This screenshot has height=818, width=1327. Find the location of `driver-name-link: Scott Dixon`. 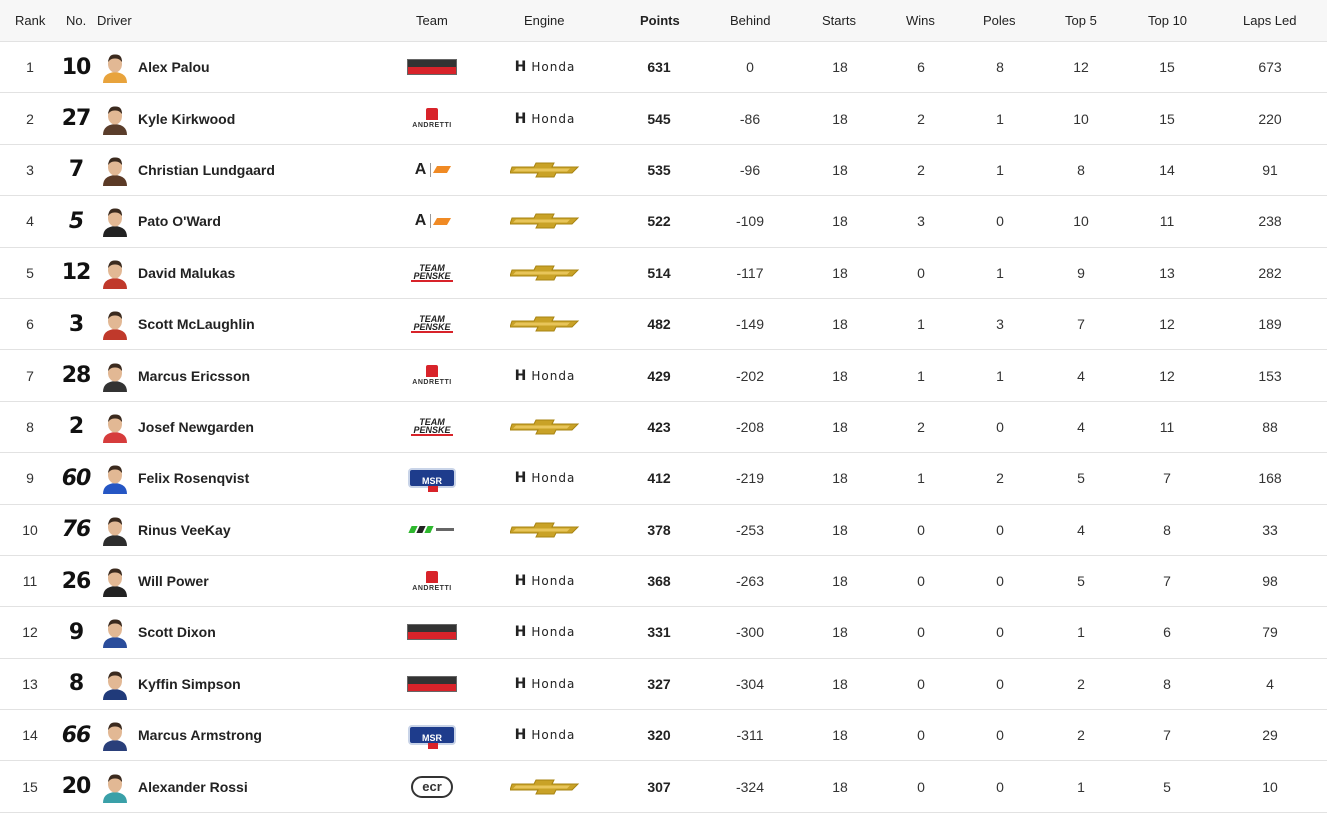

driver-name-link: Scott Dixon is located at coordinates (258, 632).